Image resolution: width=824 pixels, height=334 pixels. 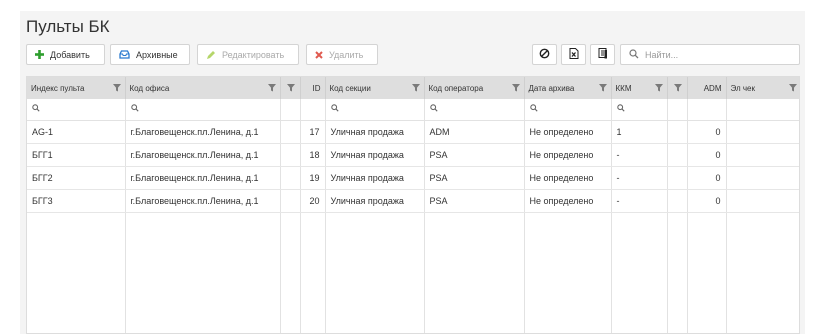 I want to click on column-header-label: ADM, so click(x=712, y=88).